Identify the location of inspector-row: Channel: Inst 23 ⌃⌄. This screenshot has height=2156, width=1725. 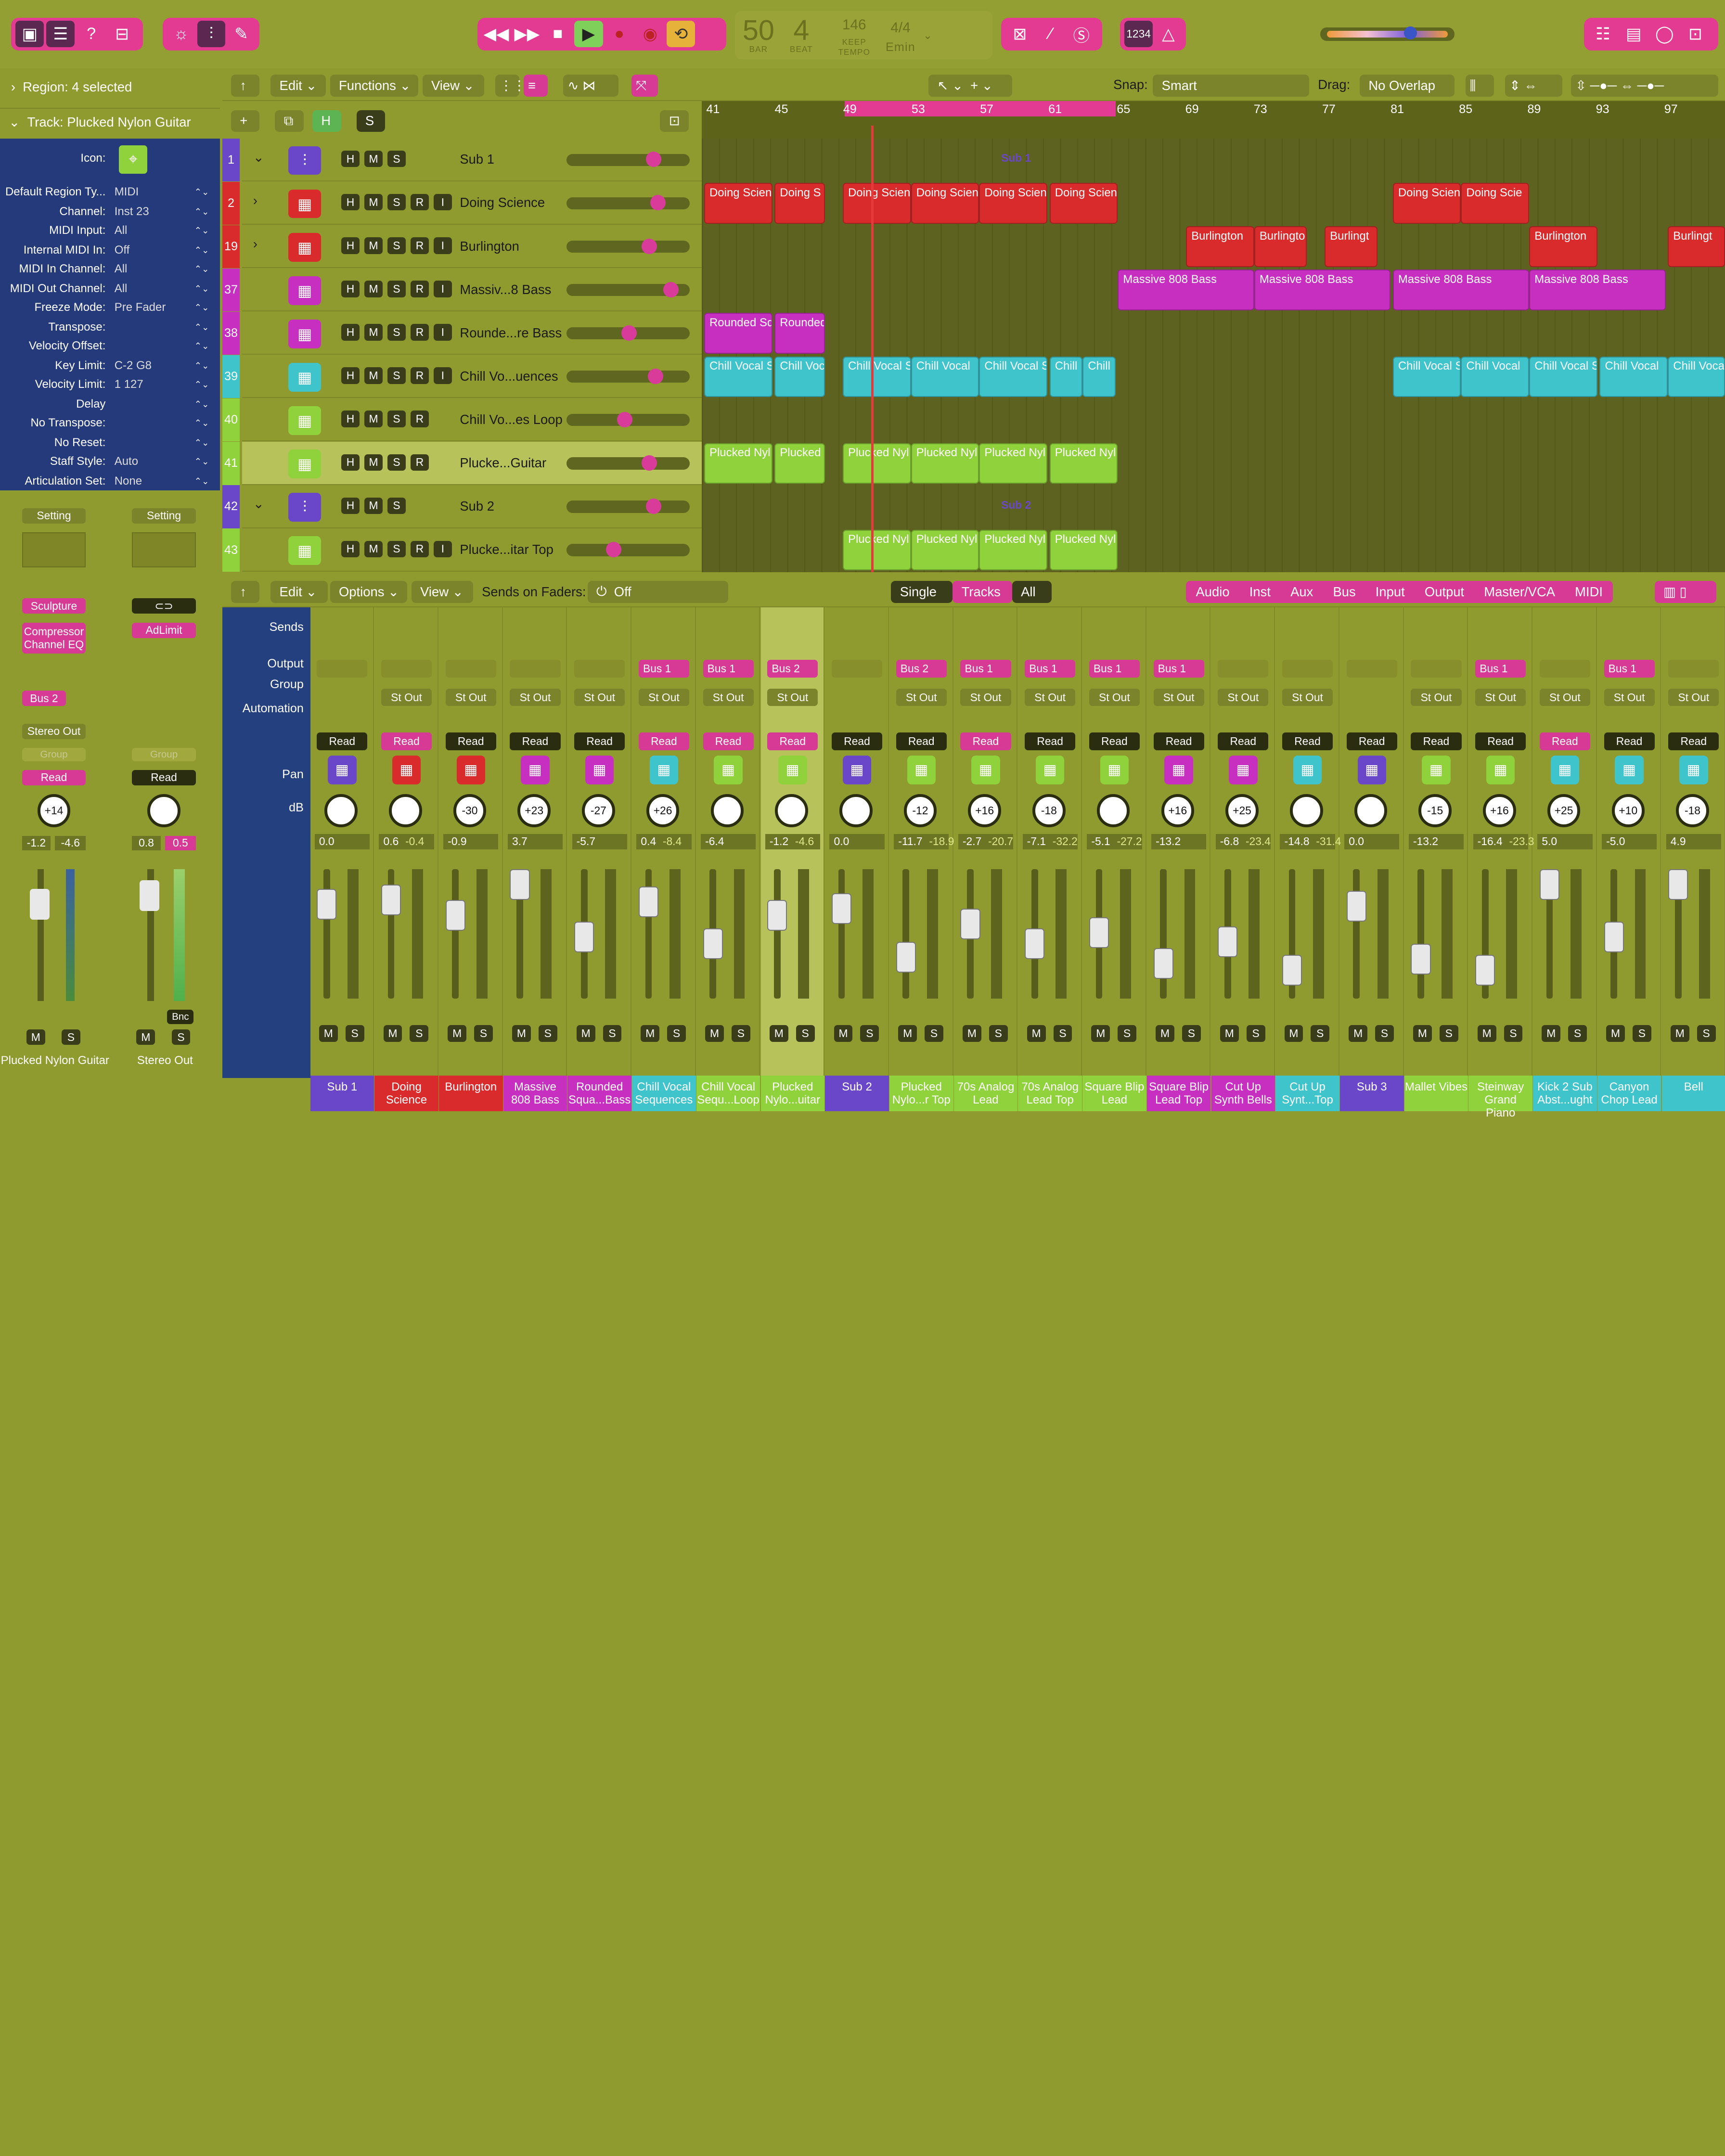
(110, 212).